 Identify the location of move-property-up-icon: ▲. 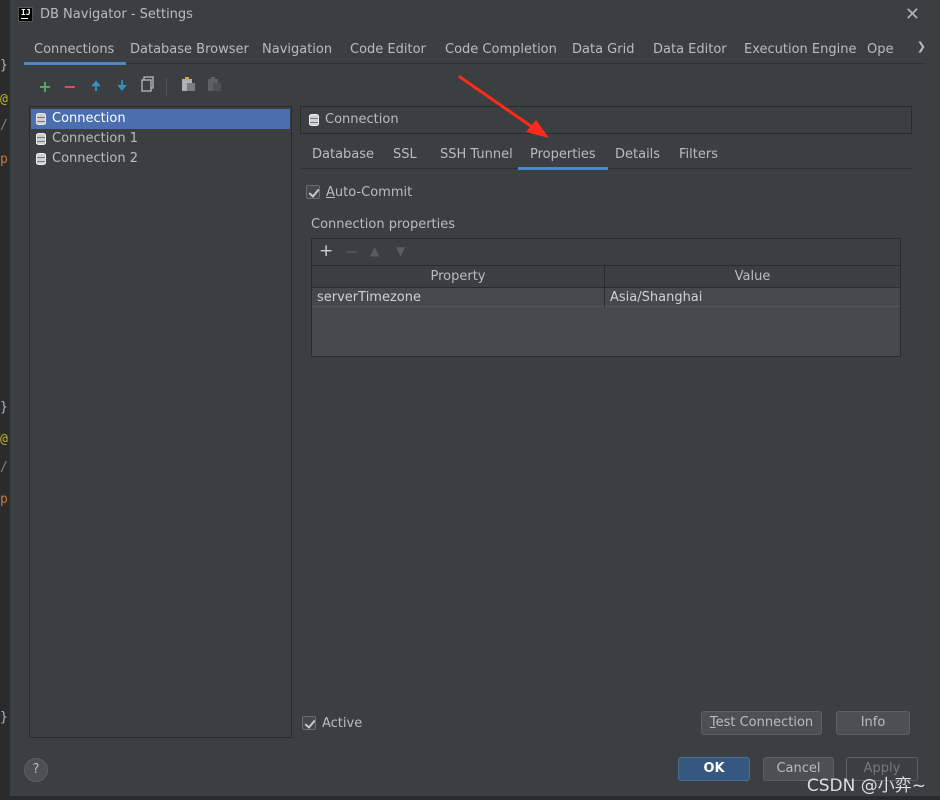
(375, 251).